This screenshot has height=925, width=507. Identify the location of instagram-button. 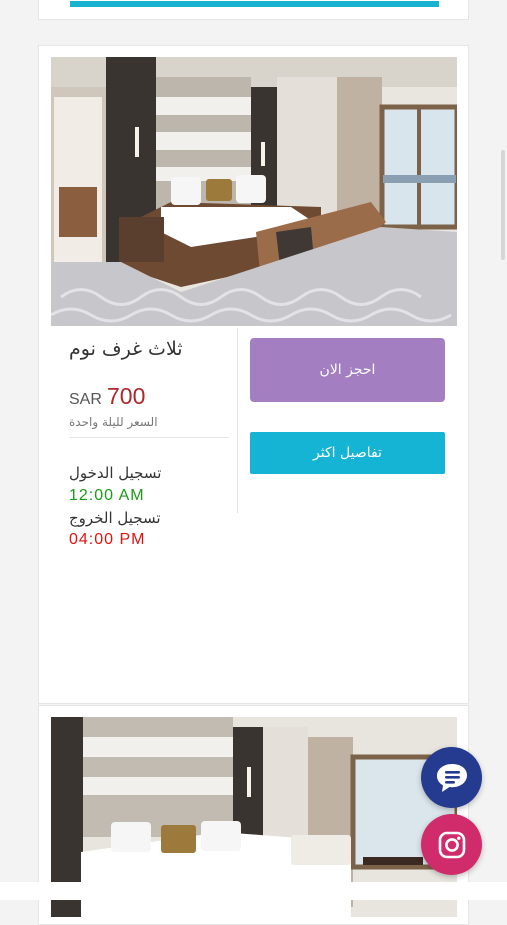
(451, 844).